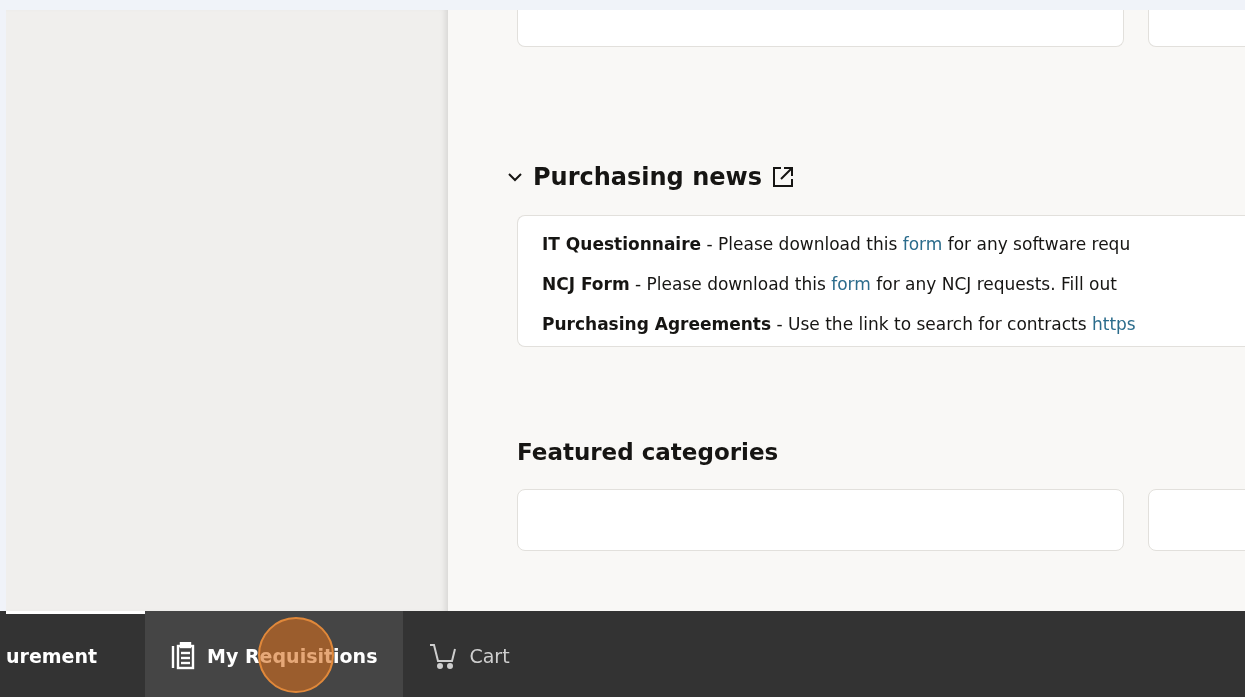 This screenshot has height=697, width=1245. What do you see at coordinates (648, 453) in the screenshot?
I see `section-title: Featured categories` at bounding box center [648, 453].